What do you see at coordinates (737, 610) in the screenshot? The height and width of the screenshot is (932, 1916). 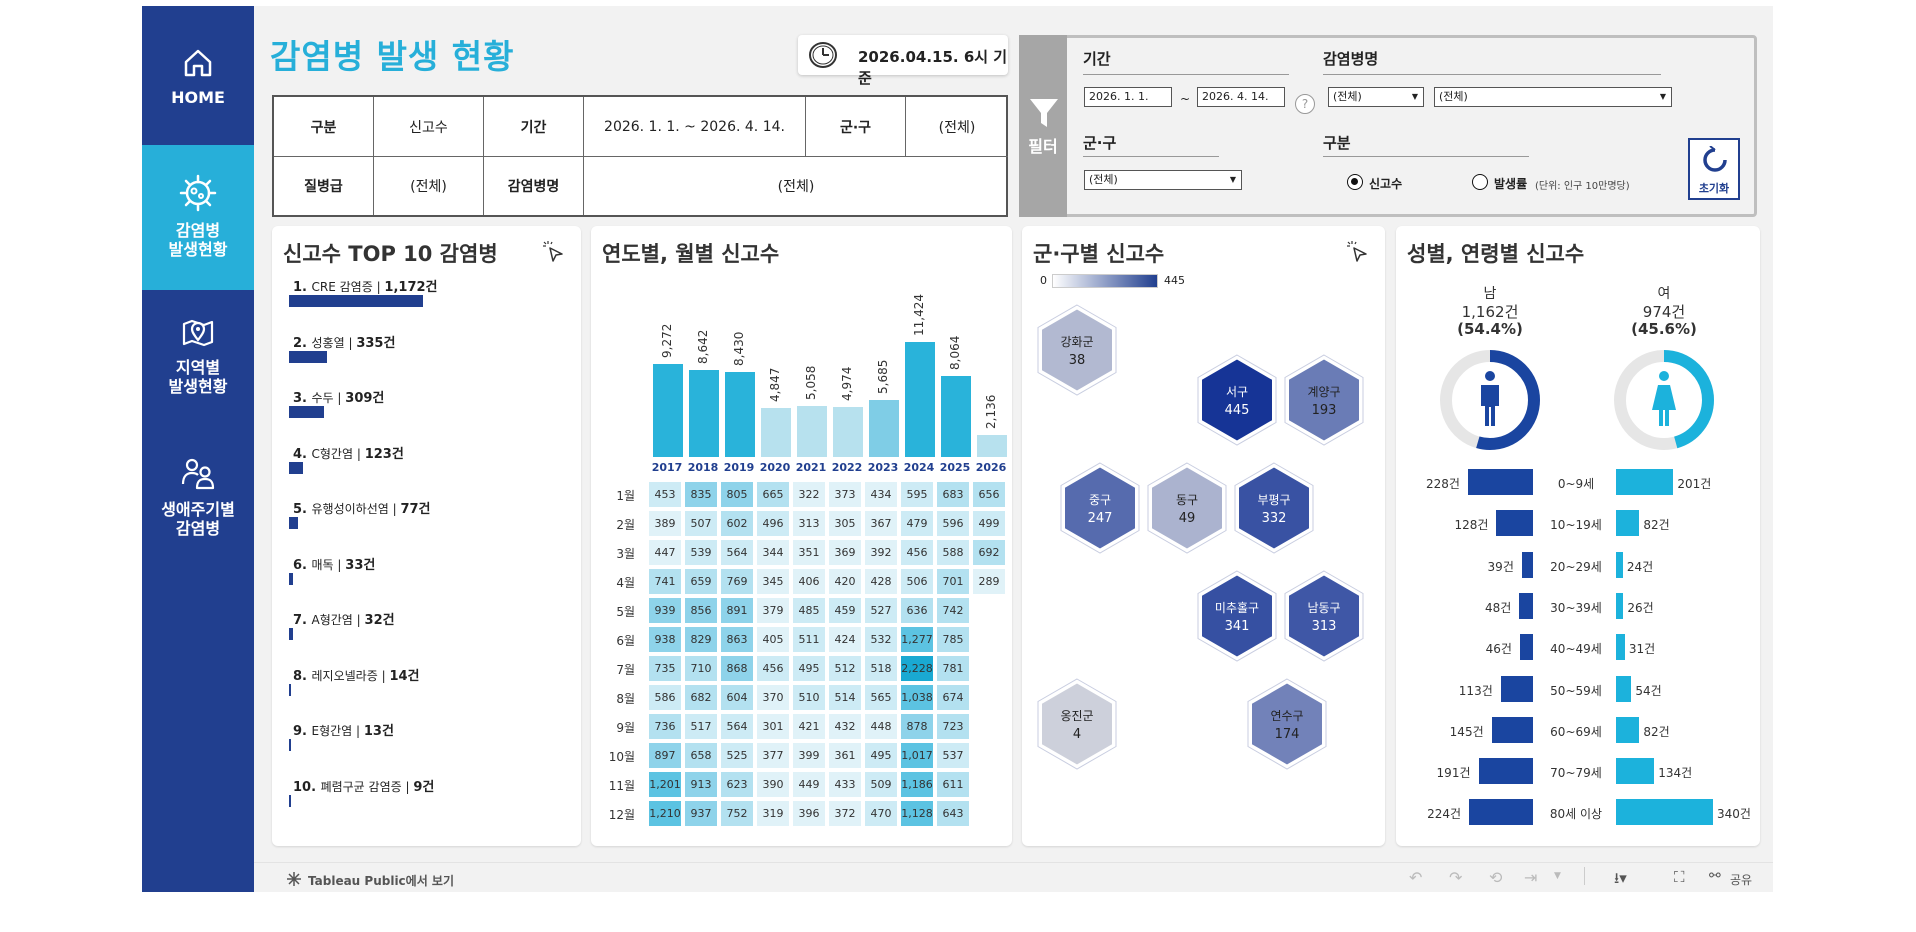 I see `heatmap-cell: 891` at bounding box center [737, 610].